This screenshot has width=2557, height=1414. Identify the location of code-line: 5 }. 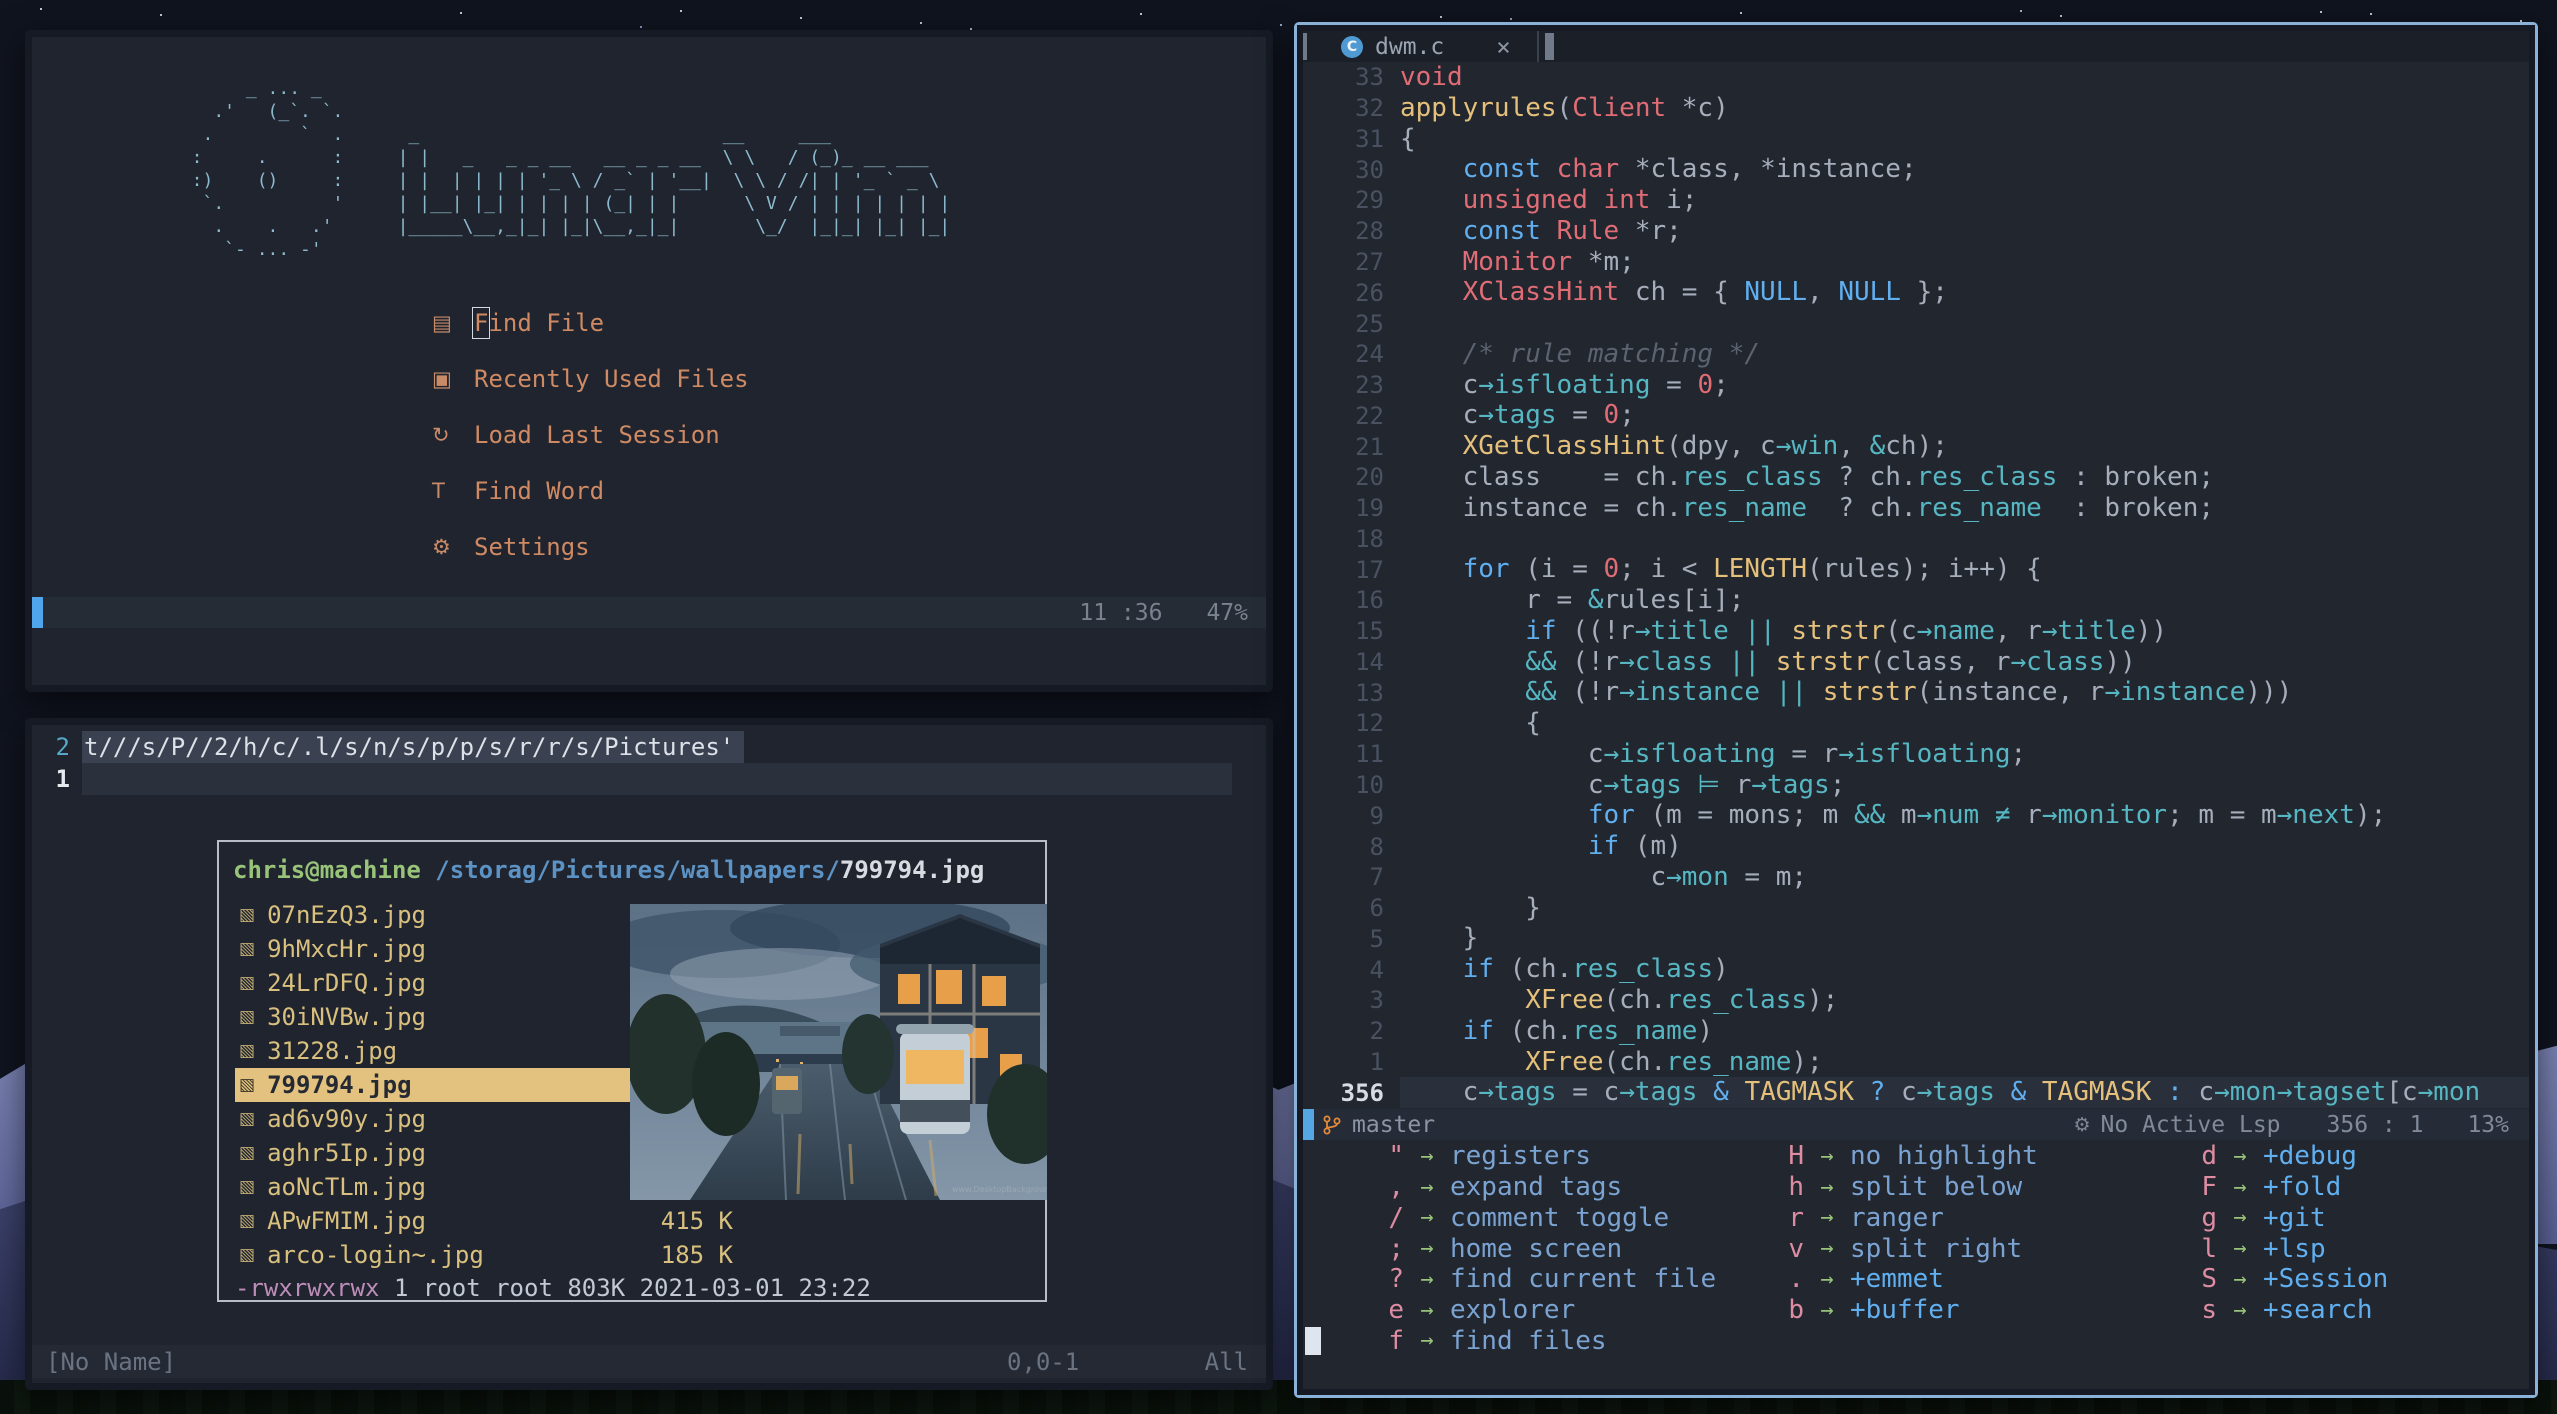
(1916, 938).